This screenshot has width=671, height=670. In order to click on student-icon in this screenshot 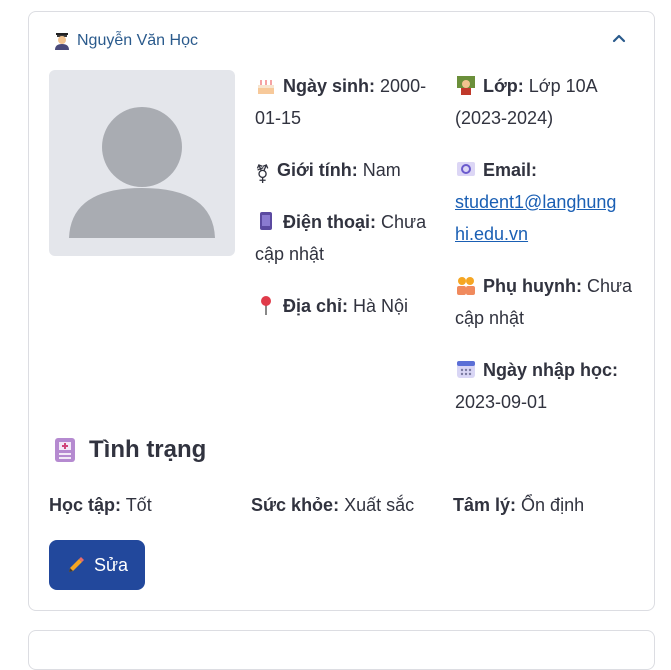, I will do `click(62, 41)`.